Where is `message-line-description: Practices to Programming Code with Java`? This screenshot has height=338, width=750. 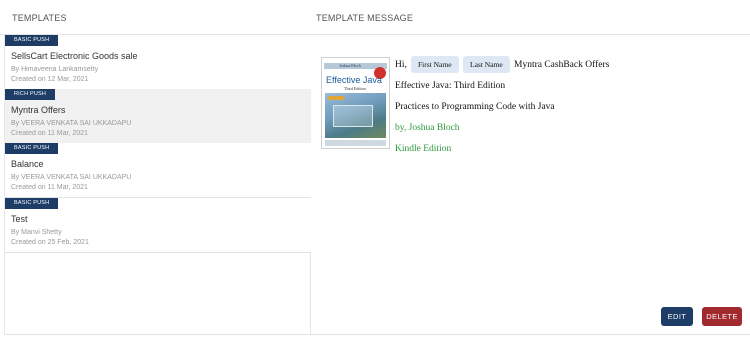
message-line-description: Practices to Programming Code with Java is located at coordinates (475, 107).